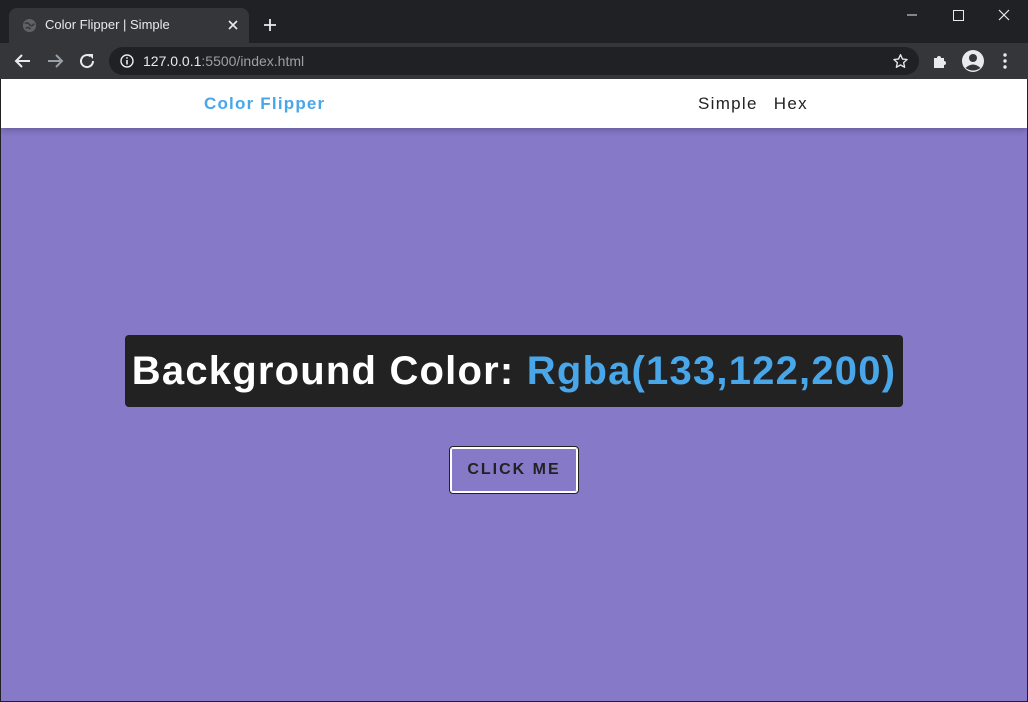 Image resolution: width=1028 pixels, height=702 pixels. I want to click on nav-links: Simple Hex, so click(753, 104).